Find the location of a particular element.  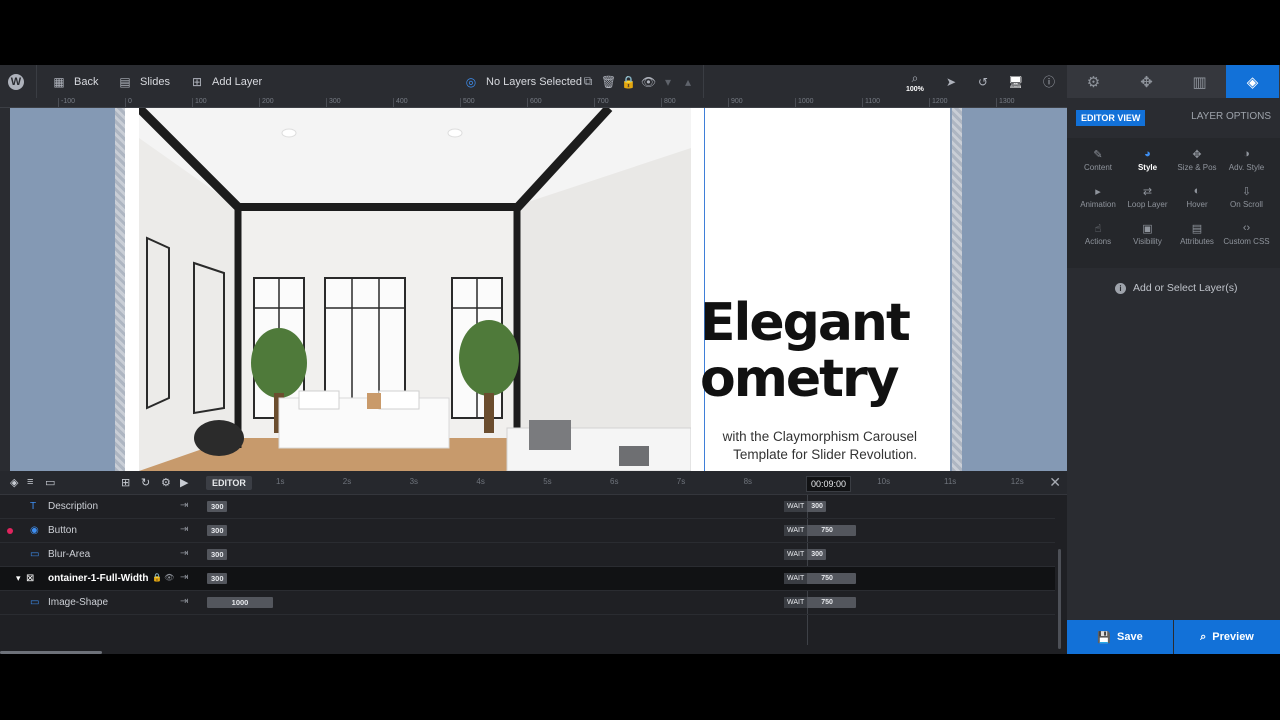

close-icon: ✕ is located at coordinates (1055, 482).